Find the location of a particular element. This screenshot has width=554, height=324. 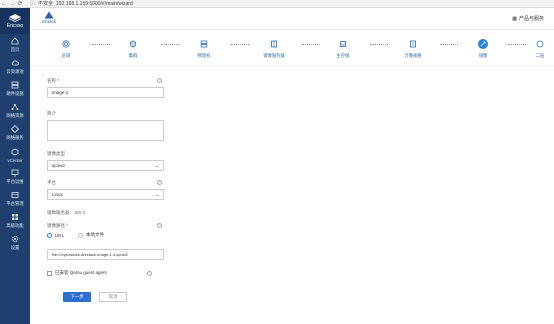

step-label: 主存储 is located at coordinates (343, 55).